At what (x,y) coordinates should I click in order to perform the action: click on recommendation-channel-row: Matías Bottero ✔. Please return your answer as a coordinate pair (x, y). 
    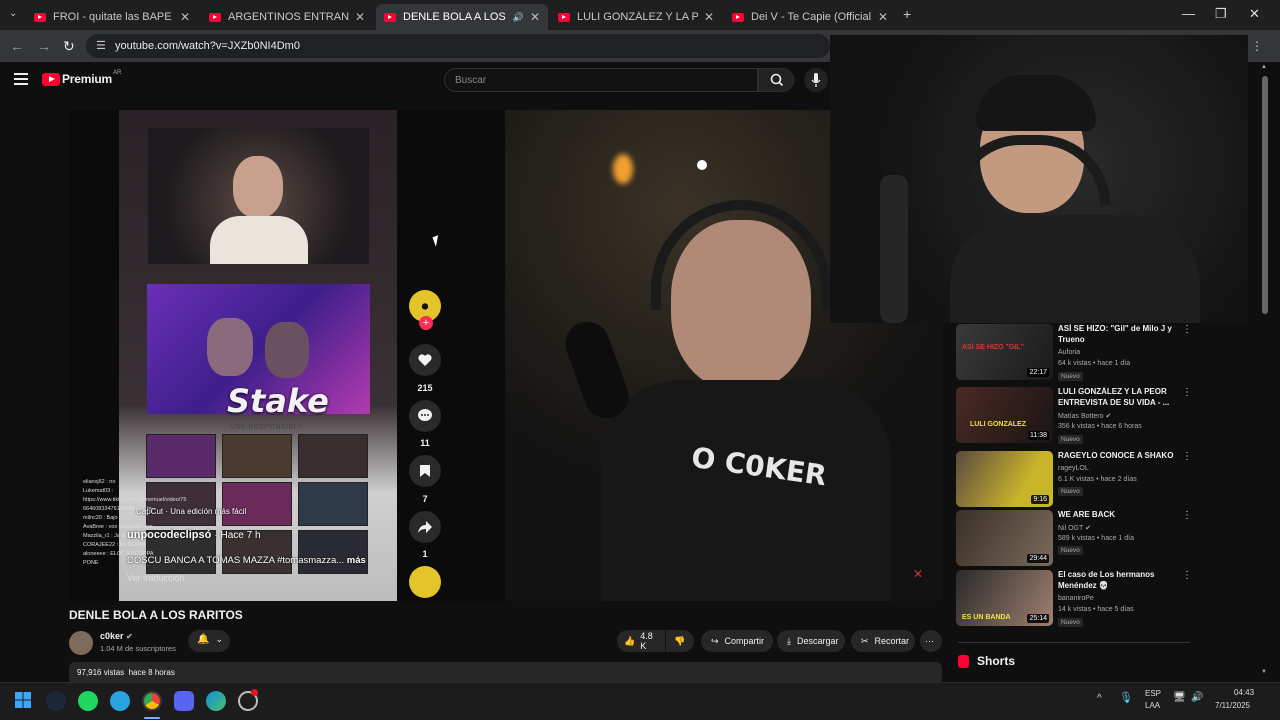
    Looking at the image, I should click on (1084, 416).